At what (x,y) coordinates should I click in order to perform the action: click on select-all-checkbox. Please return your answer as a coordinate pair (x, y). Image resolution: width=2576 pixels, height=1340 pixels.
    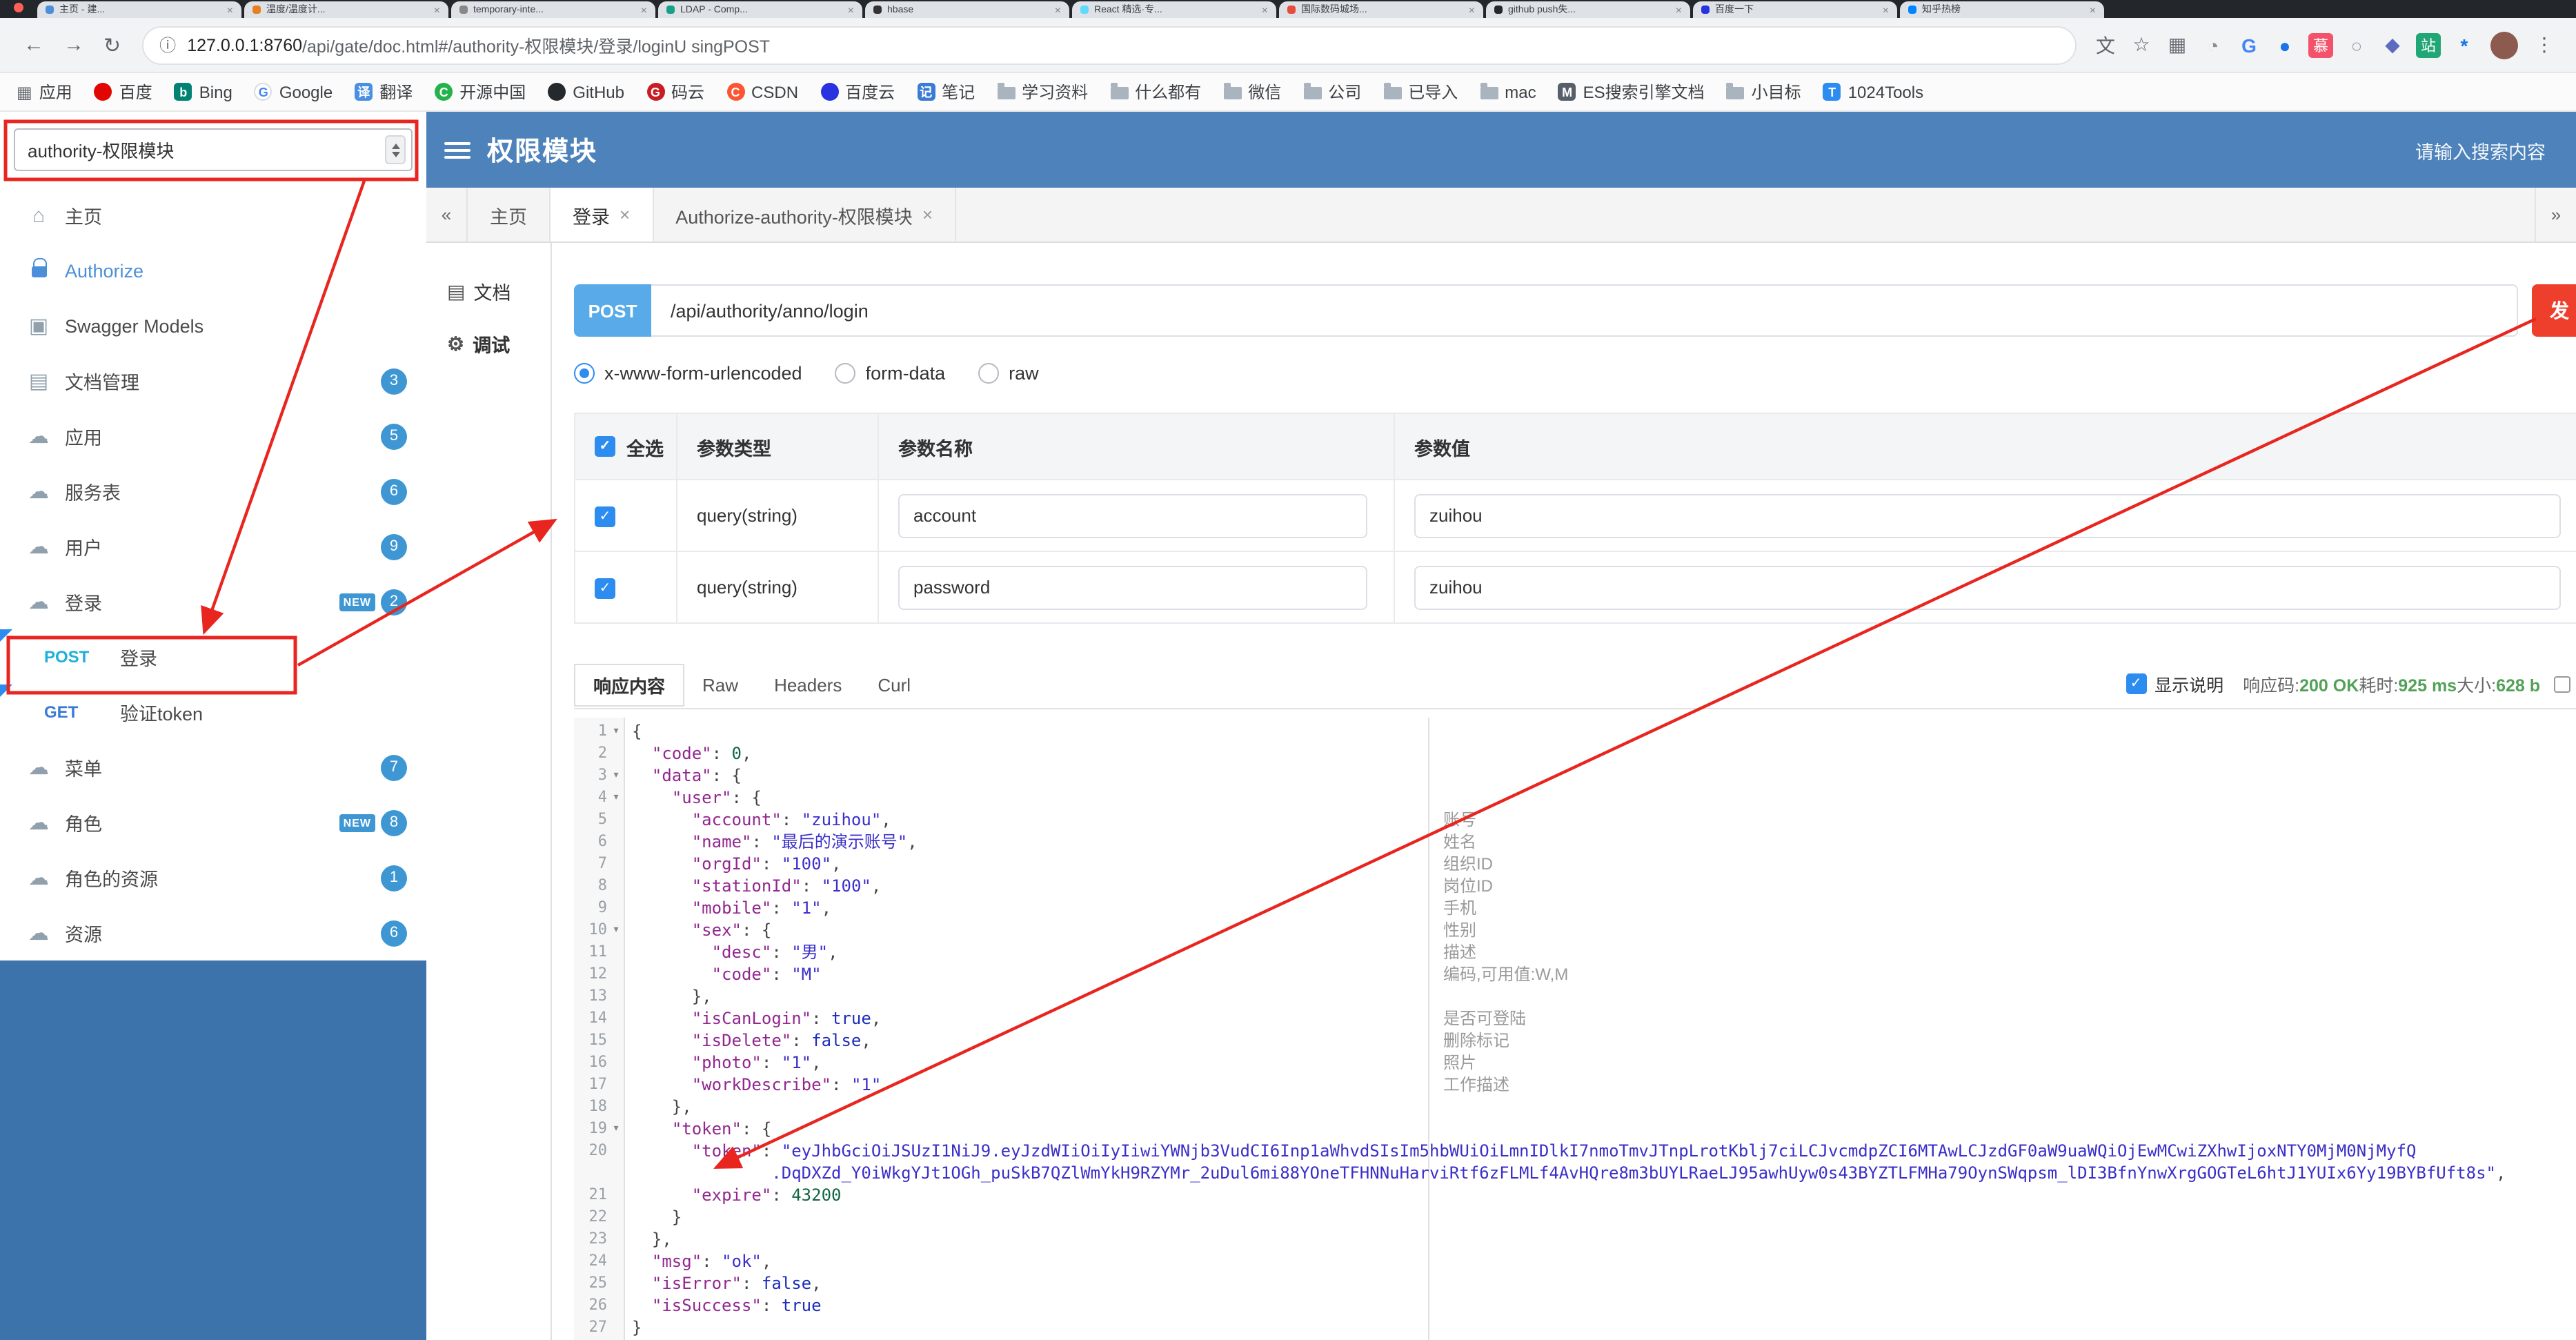
    Looking at the image, I should click on (605, 447).